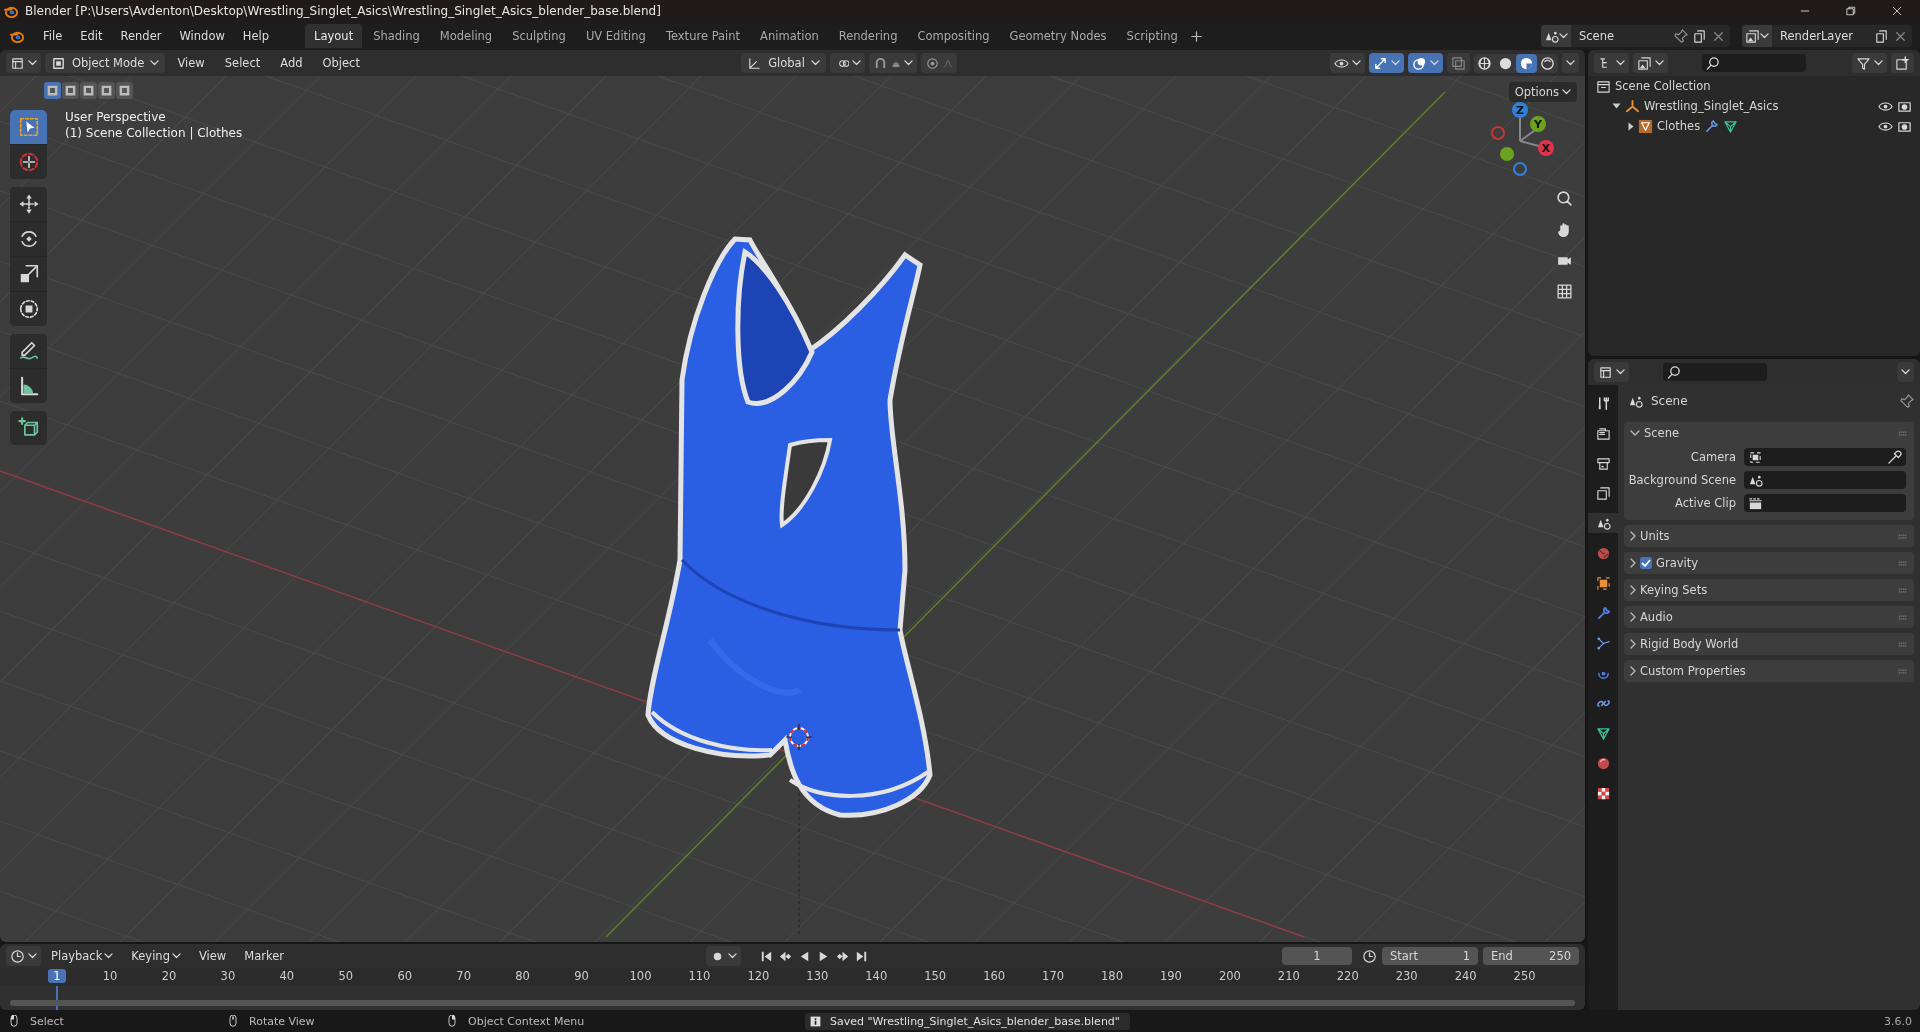 The height and width of the screenshot is (1032, 1920). Describe the element at coordinates (1894, 457) in the screenshot. I see `eyedropper-icon` at that location.